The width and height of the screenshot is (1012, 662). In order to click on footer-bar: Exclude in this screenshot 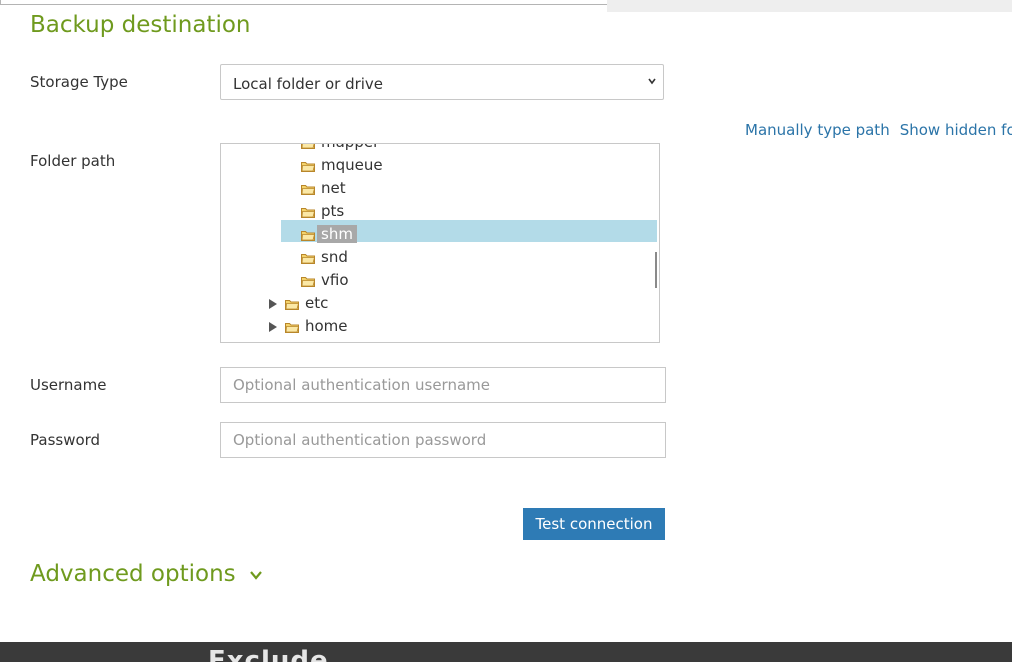, I will do `click(506, 652)`.